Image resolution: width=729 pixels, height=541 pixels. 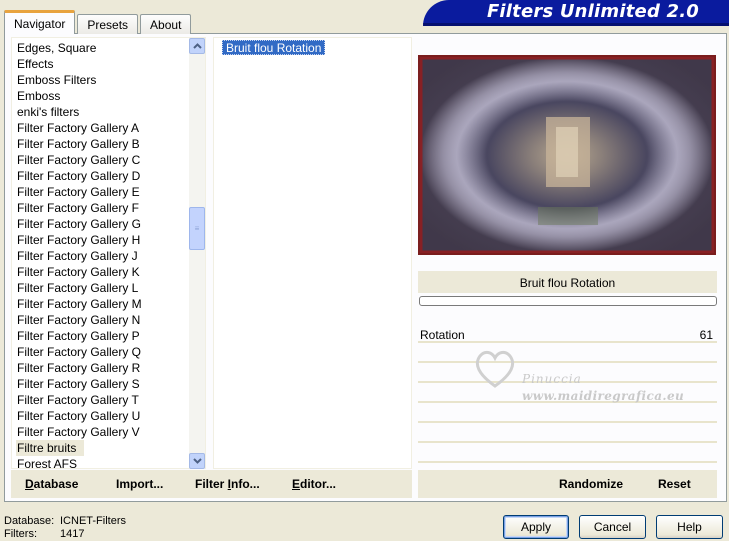 What do you see at coordinates (78, 192) in the screenshot?
I see `category-item: Filter Factory Gallery E` at bounding box center [78, 192].